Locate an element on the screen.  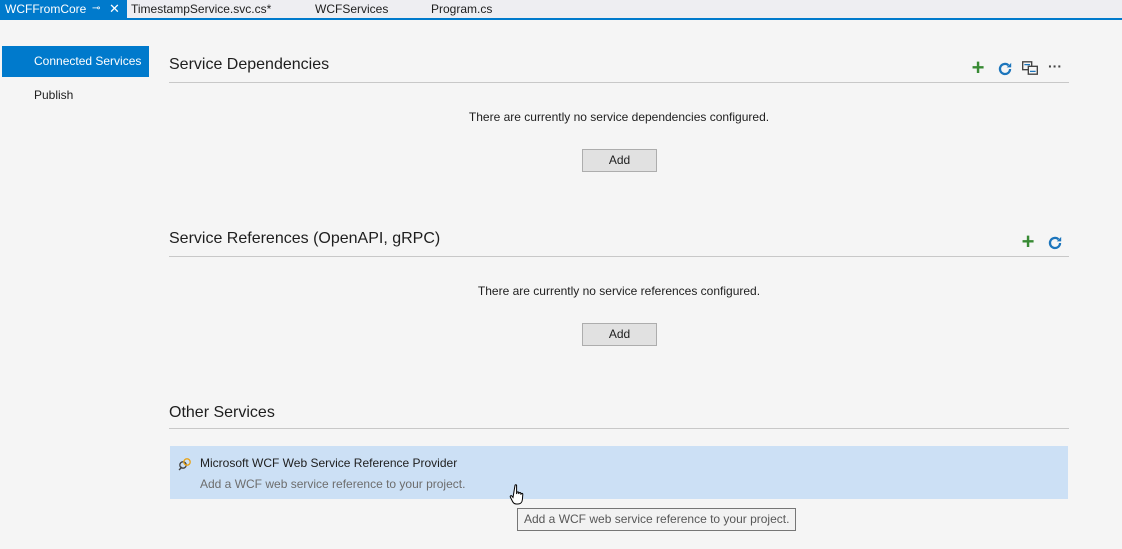
tab-wcfservices: WCFServices is located at coordinates (351, 9).